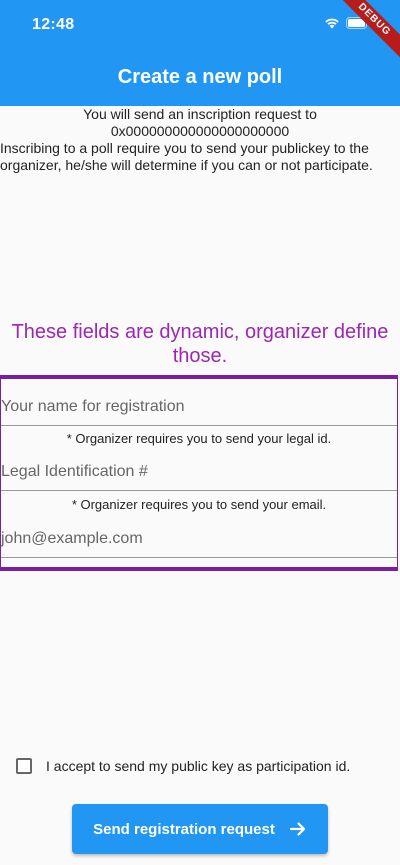 This screenshot has height=865, width=400. What do you see at coordinates (53, 24) in the screenshot?
I see `status-time: 12:48` at bounding box center [53, 24].